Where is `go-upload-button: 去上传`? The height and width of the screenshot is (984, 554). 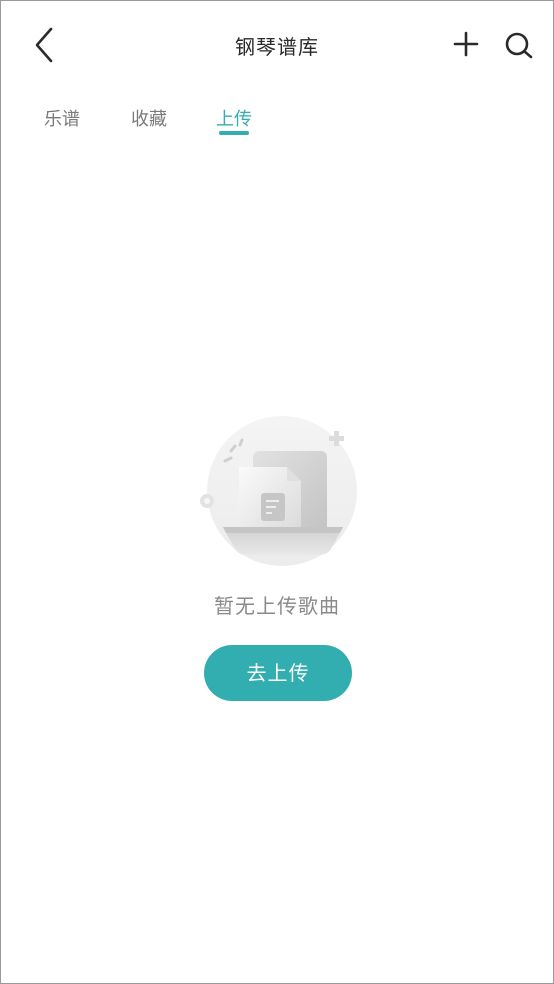
go-upload-button: 去上传 is located at coordinates (278, 673).